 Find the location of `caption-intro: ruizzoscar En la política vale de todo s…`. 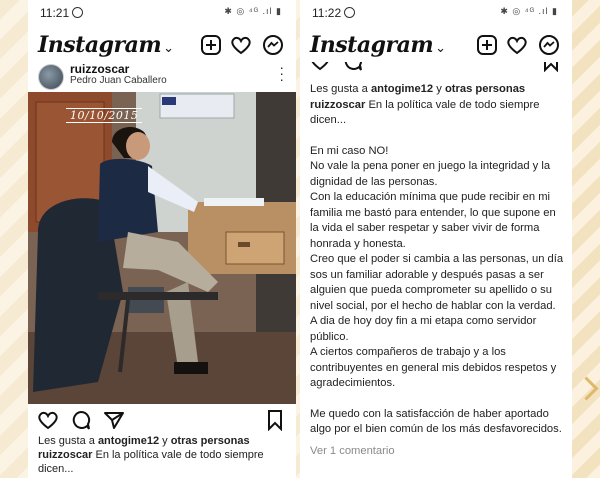

caption-intro: ruizzoscar En la política vale de todo s… is located at coordinates (425, 112).